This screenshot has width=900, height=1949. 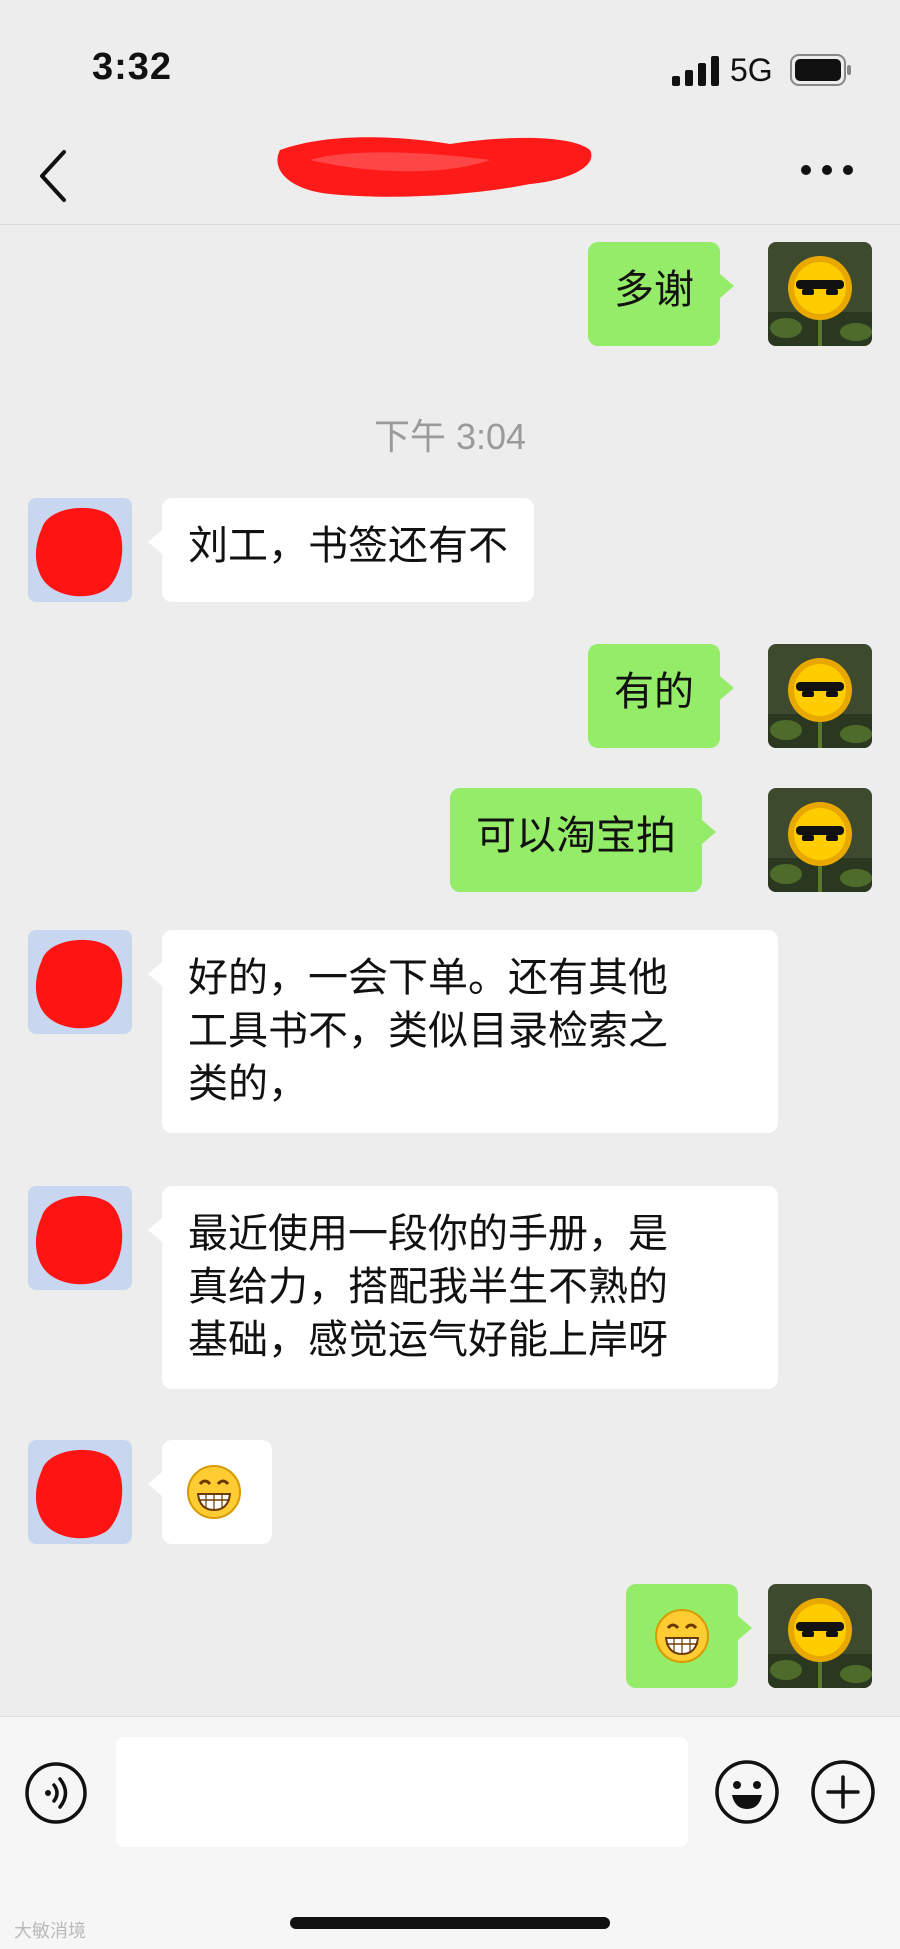 What do you see at coordinates (820, 70) in the screenshot?
I see `battery-icon` at bounding box center [820, 70].